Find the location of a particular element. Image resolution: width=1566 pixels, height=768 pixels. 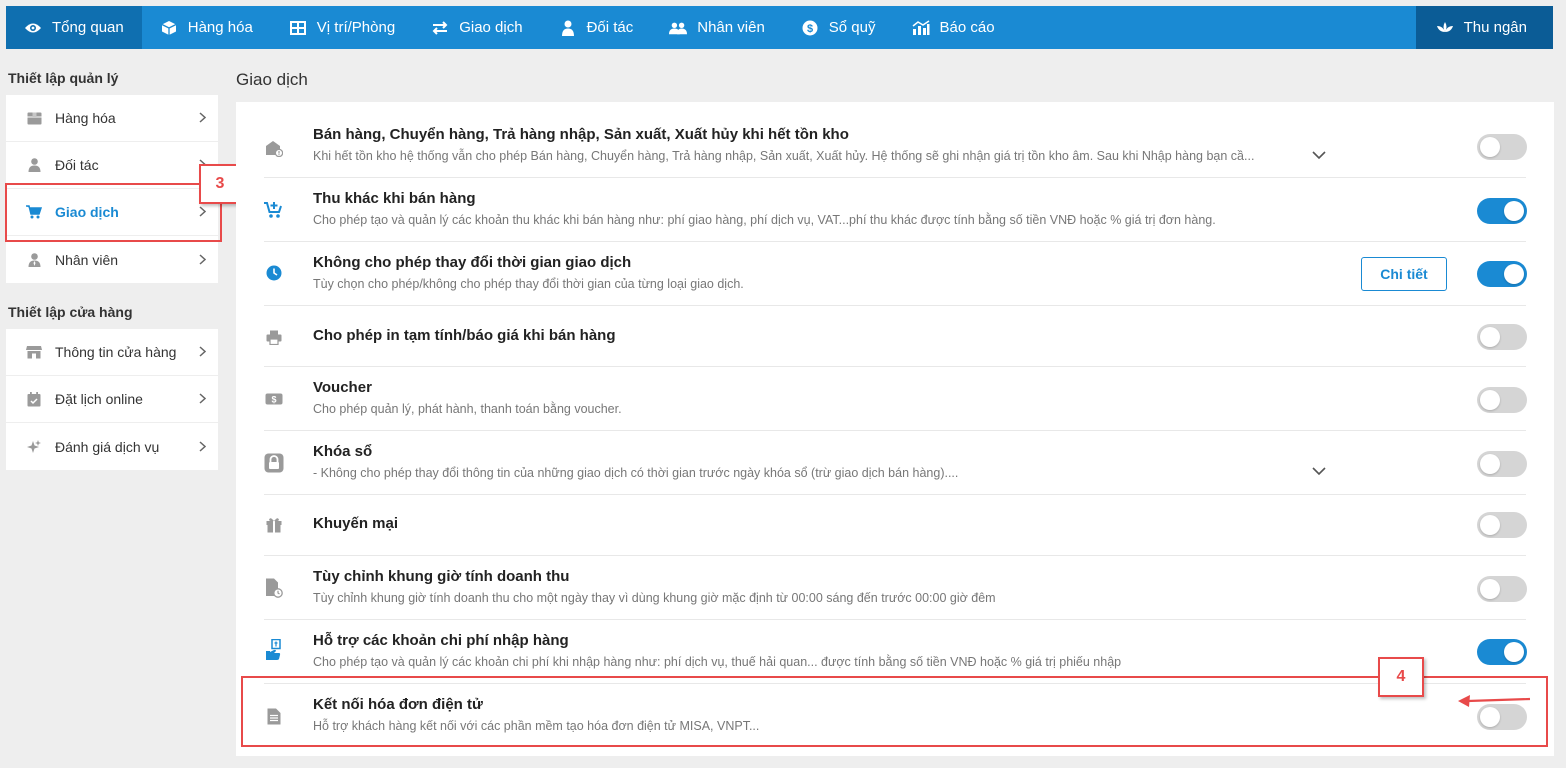

lotus-icon is located at coordinates (1445, 28).